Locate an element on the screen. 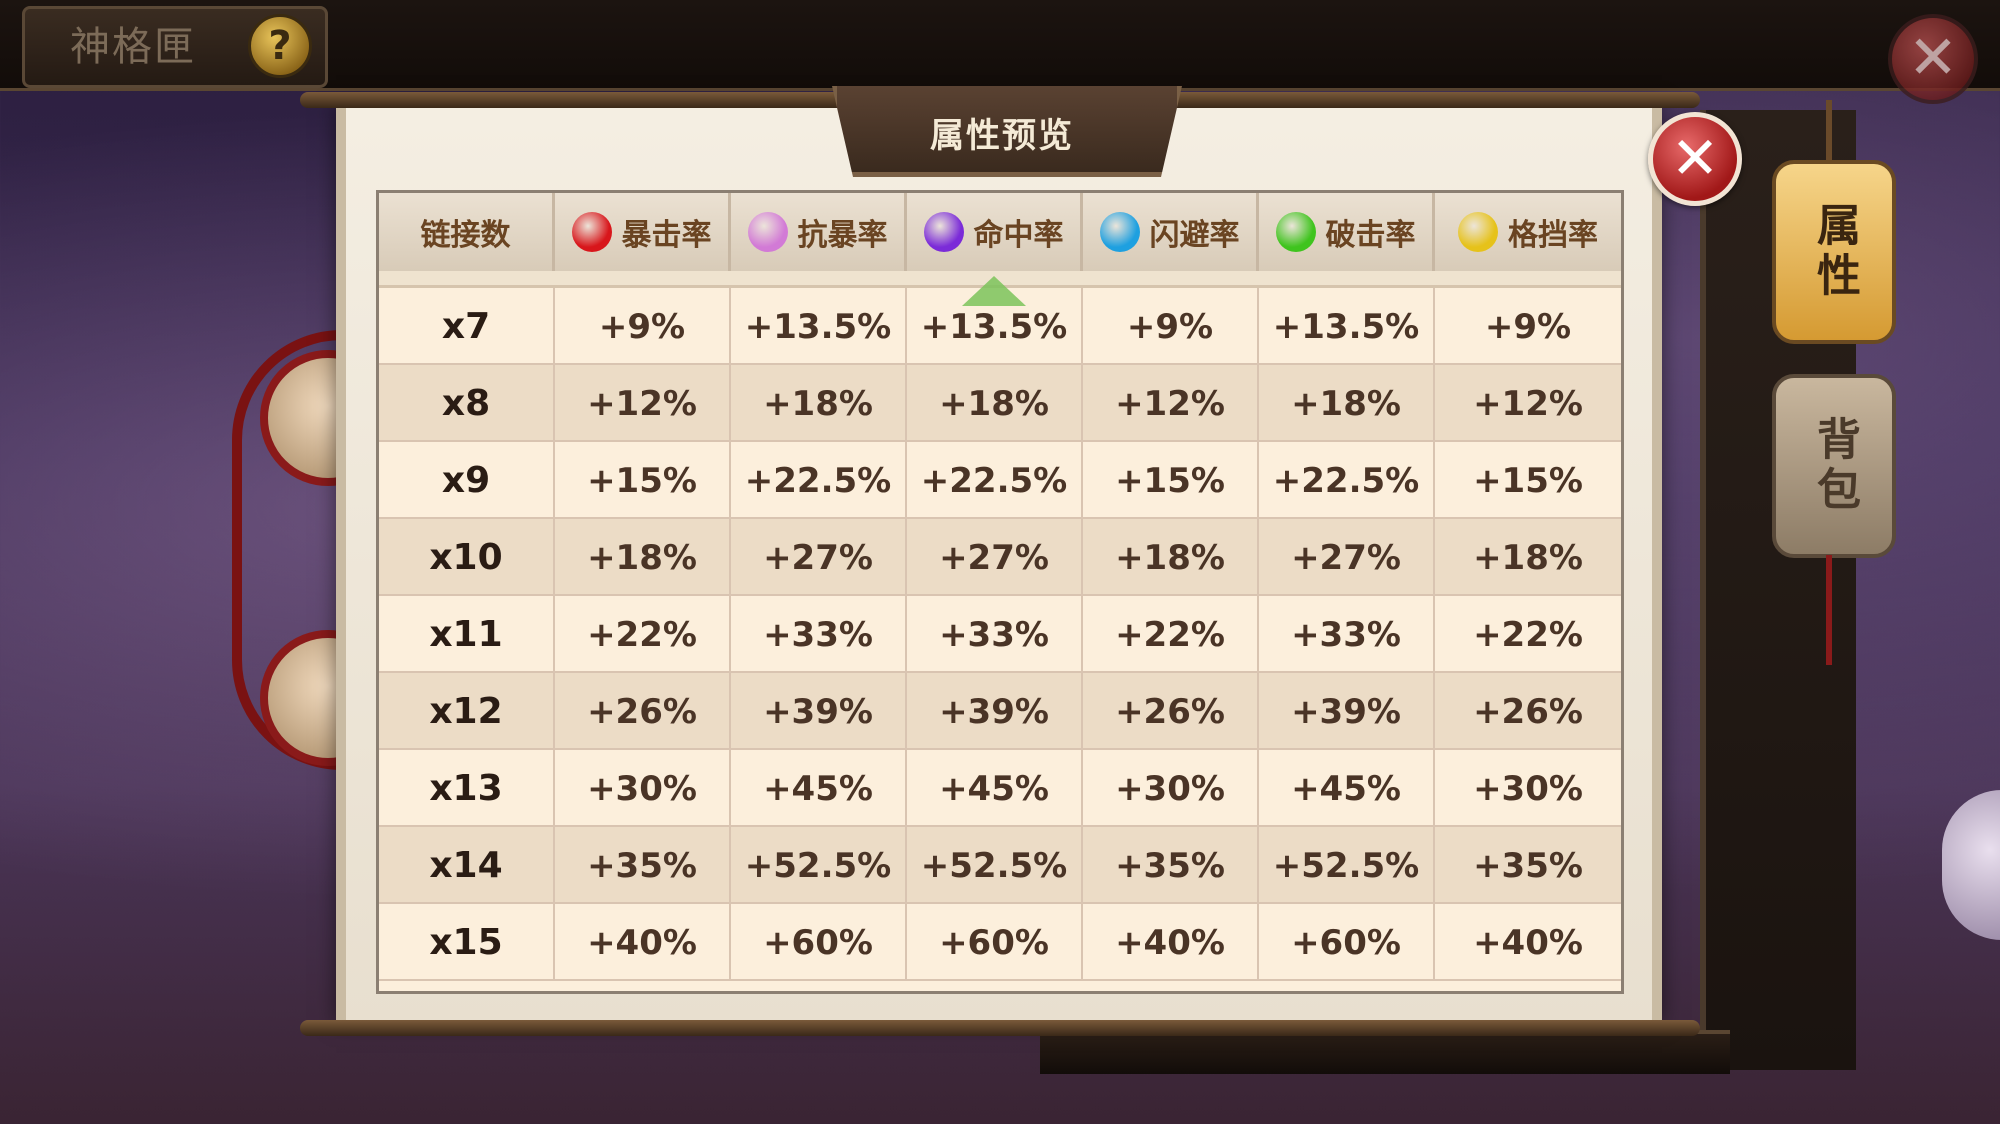  table-row: x12 +26% +39% +39% +26% +39% +26% is located at coordinates (1000, 711).